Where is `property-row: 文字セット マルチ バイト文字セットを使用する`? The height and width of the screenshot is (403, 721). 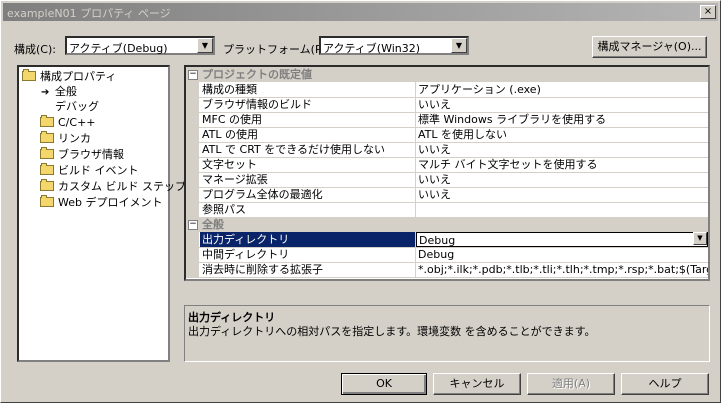
property-row: 文字セット マルチ バイト文字セットを使用する is located at coordinates (447, 165).